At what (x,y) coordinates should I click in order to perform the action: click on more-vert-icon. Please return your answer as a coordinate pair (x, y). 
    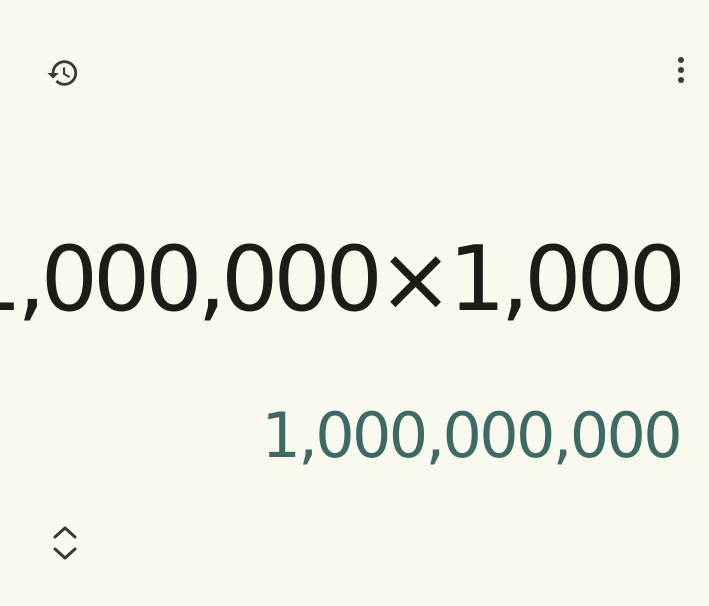
    Looking at the image, I should click on (681, 70).